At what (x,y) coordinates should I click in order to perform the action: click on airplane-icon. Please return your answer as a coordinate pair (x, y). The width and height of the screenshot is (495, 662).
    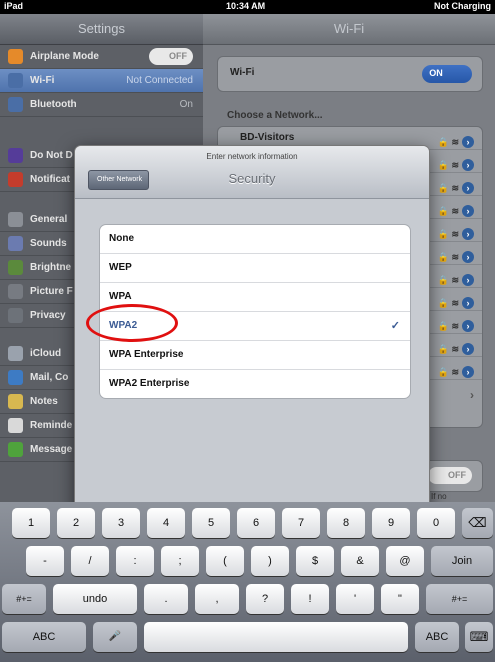
    Looking at the image, I should click on (15, 56).